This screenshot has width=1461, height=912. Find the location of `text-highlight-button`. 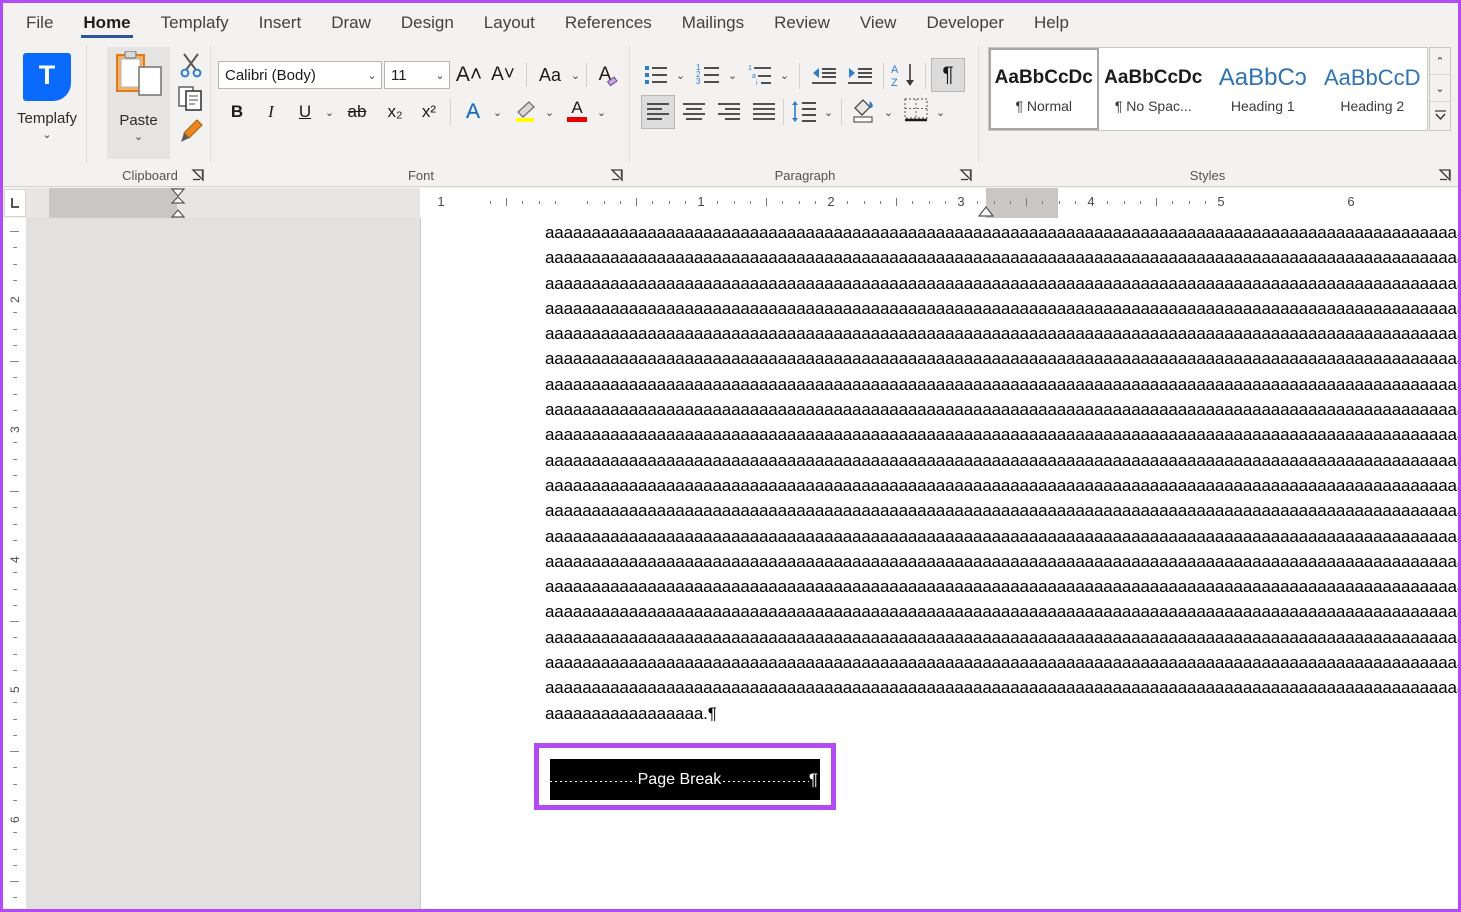

text-highlight-button is located at coordinates (525, 112).